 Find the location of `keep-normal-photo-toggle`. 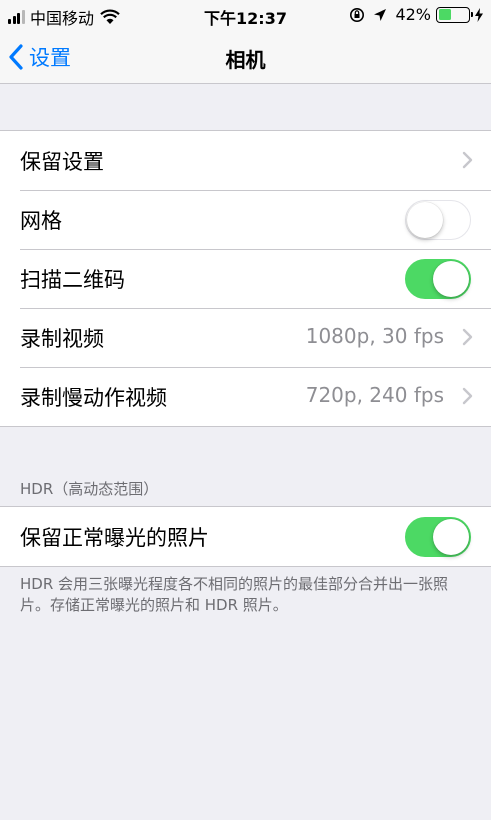

keep-normal-photo-toggle is located at coordinates (438, 537).